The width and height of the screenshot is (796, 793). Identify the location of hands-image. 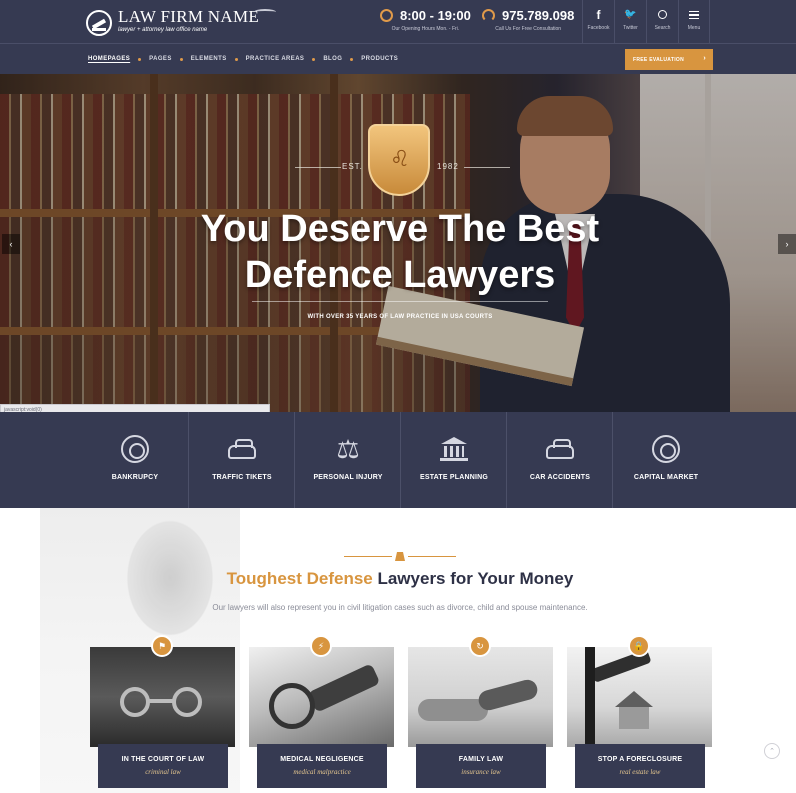
(480, 697).